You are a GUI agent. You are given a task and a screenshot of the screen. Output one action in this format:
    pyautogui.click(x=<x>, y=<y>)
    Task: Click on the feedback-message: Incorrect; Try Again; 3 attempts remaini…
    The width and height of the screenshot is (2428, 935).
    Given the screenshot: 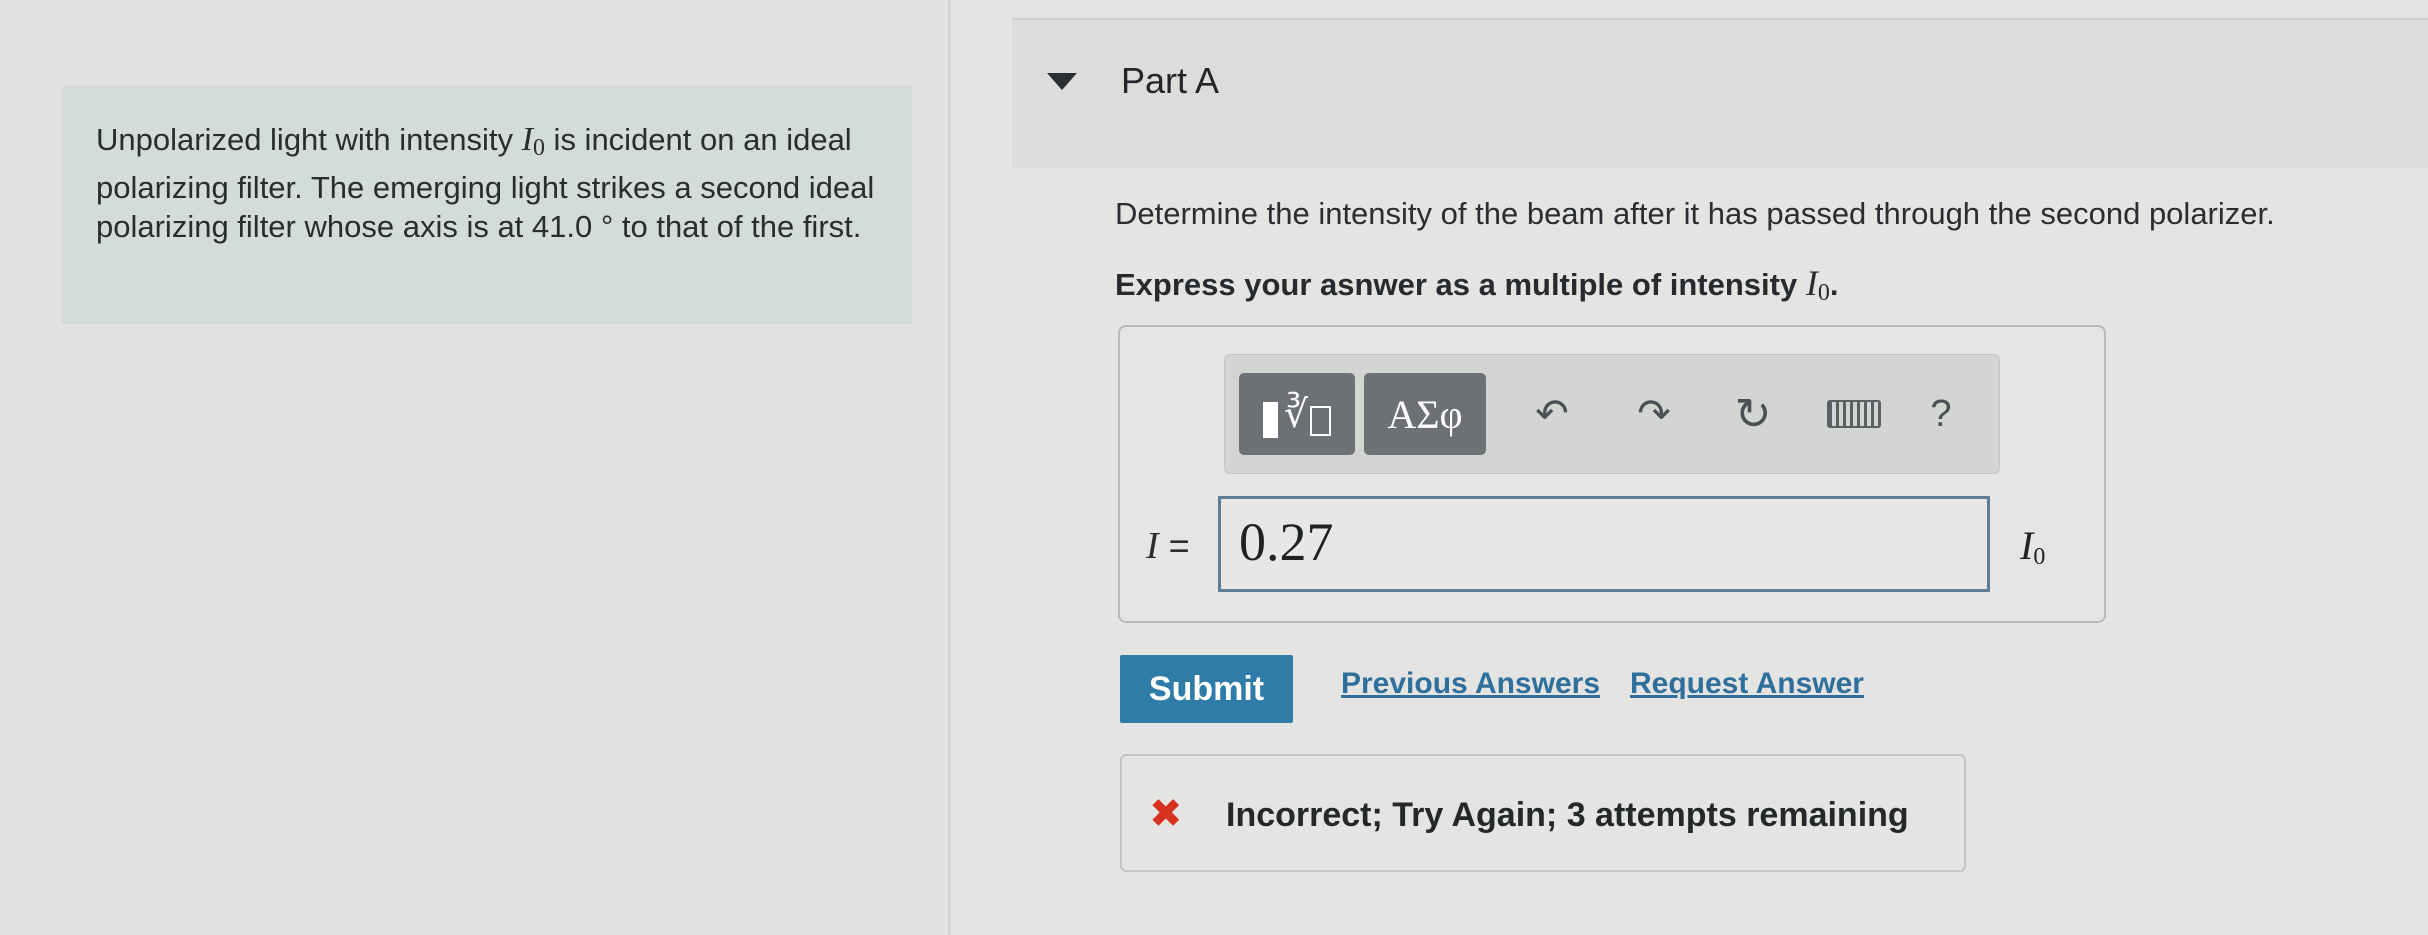 What is the action you would take?
    pyautogui.click(x=1567, y=815)
    